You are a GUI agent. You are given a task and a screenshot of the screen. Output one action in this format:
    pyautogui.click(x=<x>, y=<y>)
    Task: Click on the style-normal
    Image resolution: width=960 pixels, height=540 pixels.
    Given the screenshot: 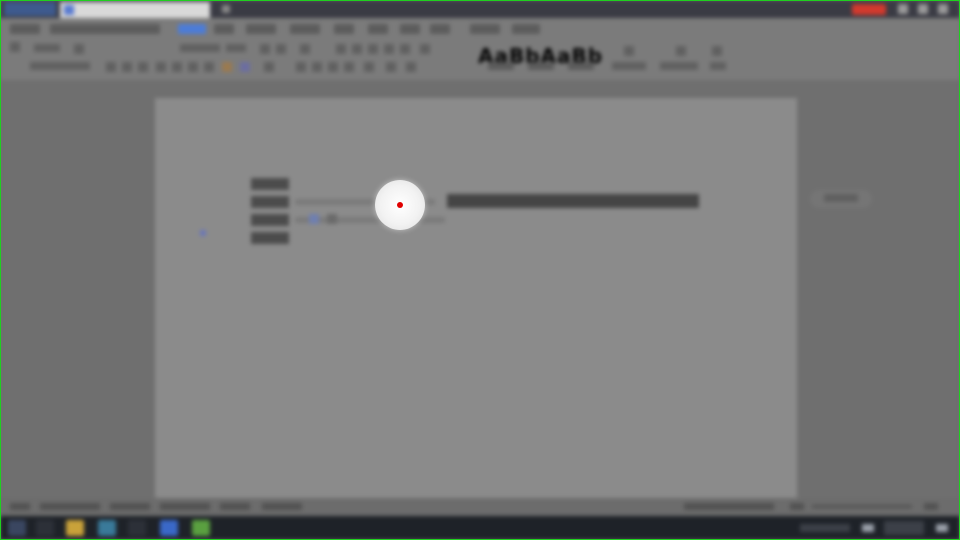 What is the action you would take?
    pyautogui.click(x=501, y=66)
    